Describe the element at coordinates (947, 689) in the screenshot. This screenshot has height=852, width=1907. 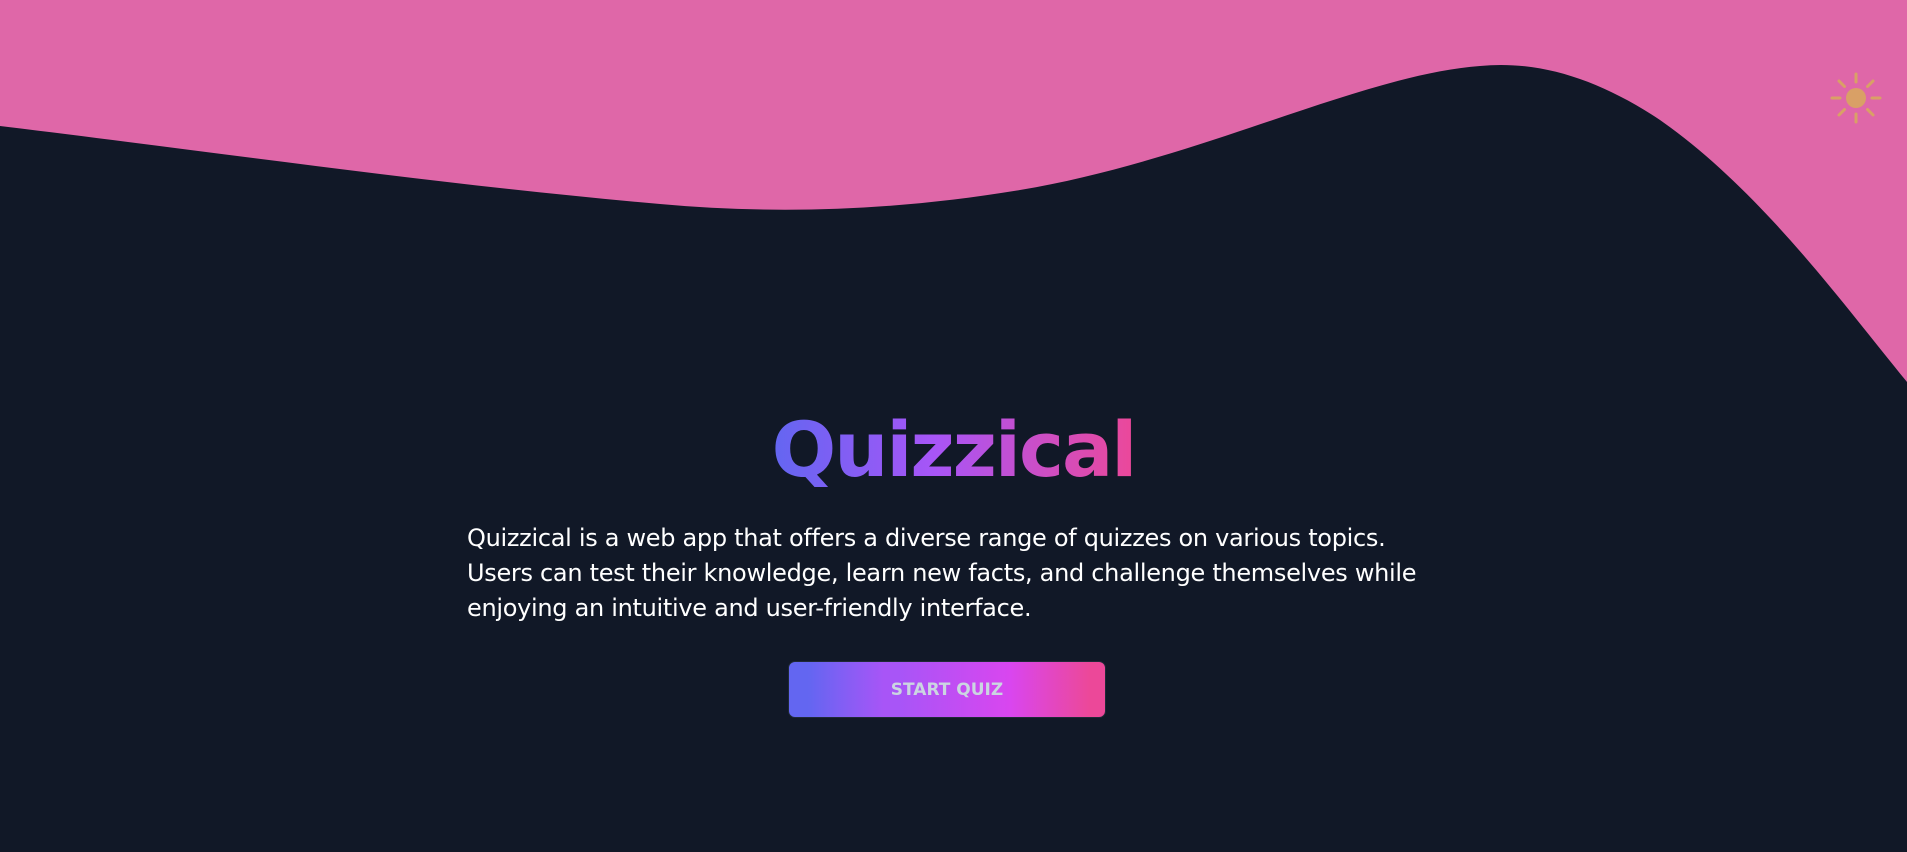
I see `start-quiz-button: START QUIZ` at that location.